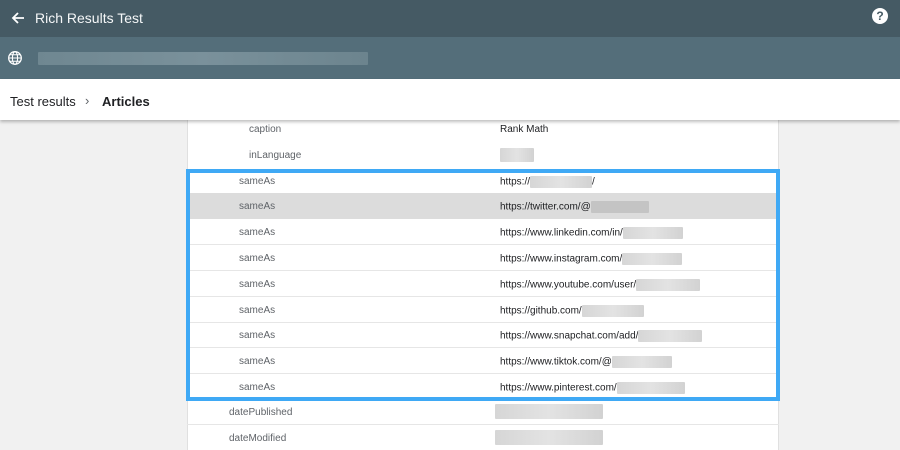 This screenshot has height=450, width=900. What do you see at coordinates (483, 181) in the screenshot?
I see `property-row-sameas: sameAs https:///` at bounding box center [483, 181].